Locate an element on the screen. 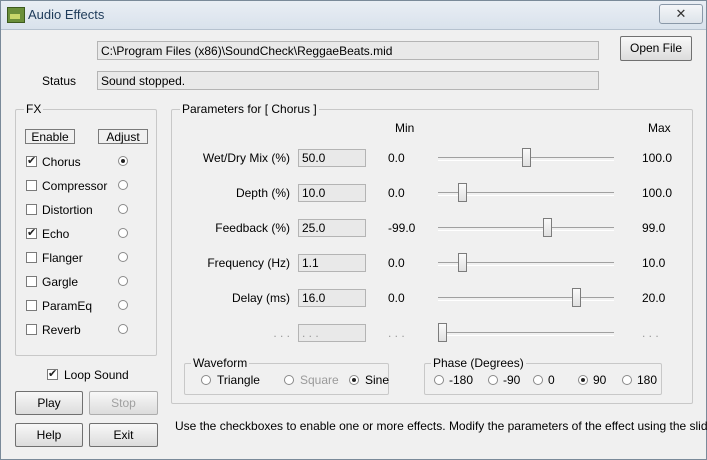 This screenshot has width=707, height=460. play-button: Play is located at coordinates (49, 403).